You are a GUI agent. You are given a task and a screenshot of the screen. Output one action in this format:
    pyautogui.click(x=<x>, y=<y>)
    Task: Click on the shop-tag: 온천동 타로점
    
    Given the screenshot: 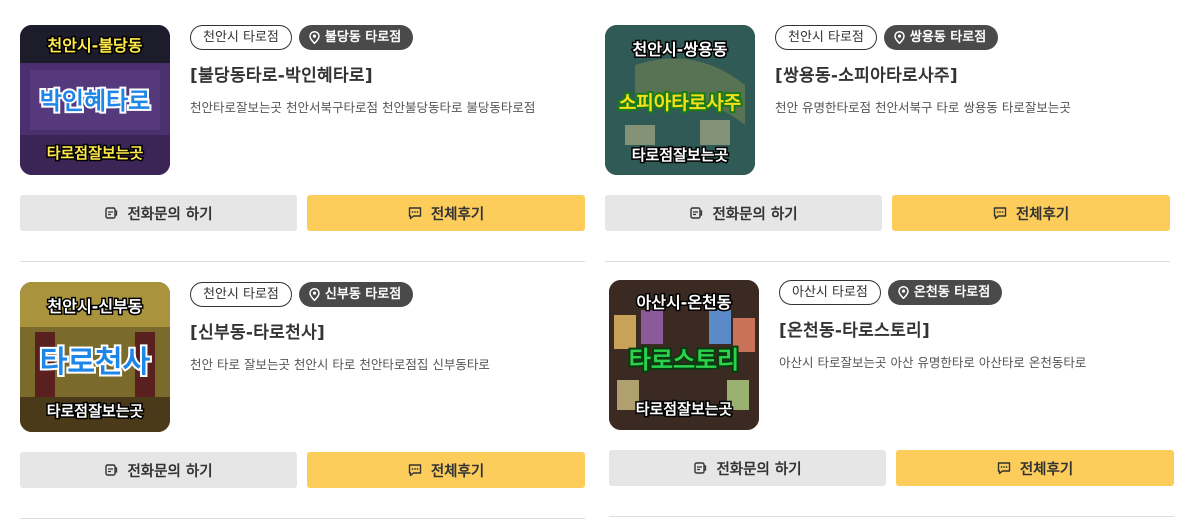 What is the action you would take?
    pyautogui.click(x=945, y=292)
    